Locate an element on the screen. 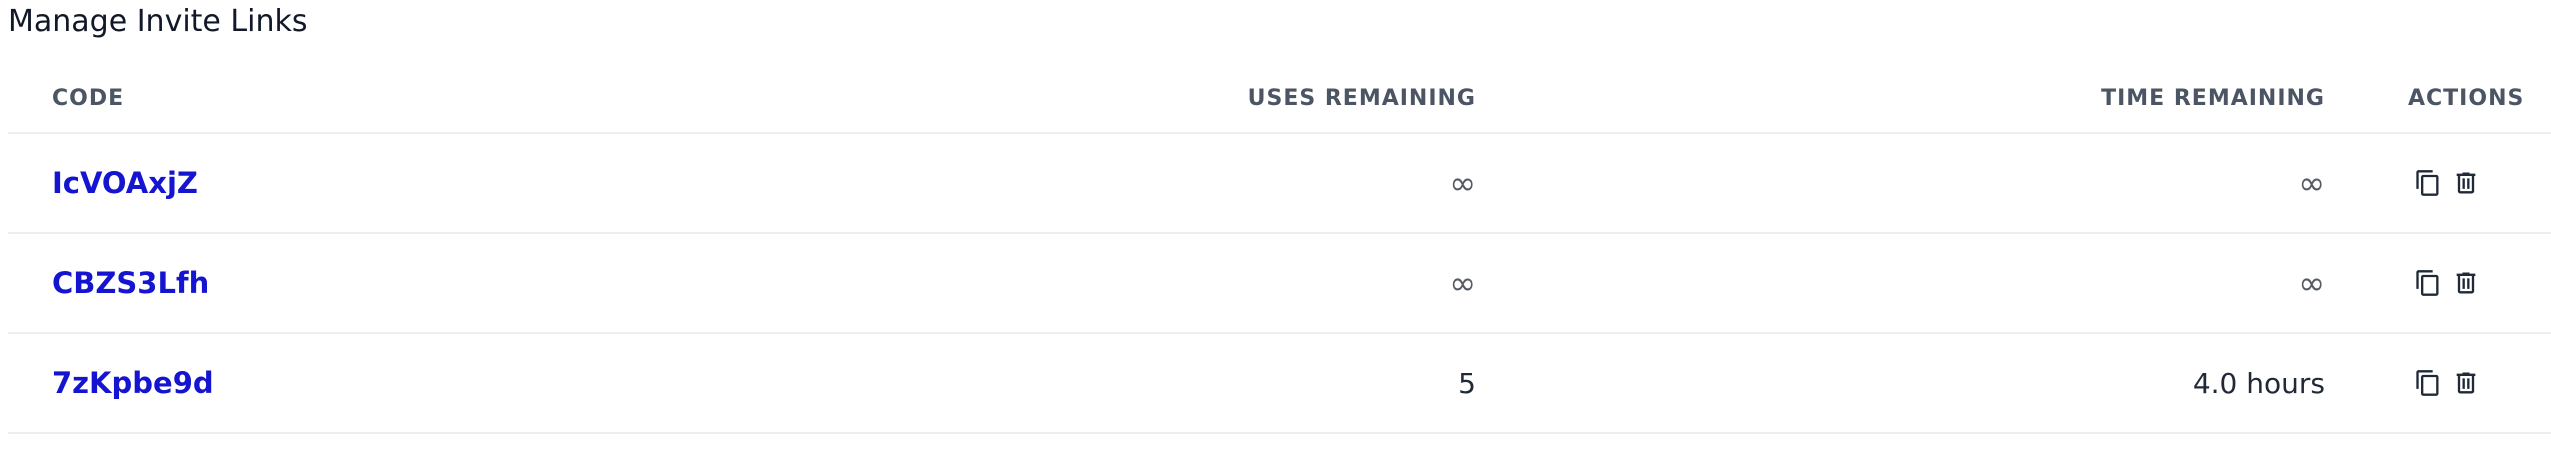 The image size is (2551, 451). header-code: CODE is located at coordinates (88, 98).